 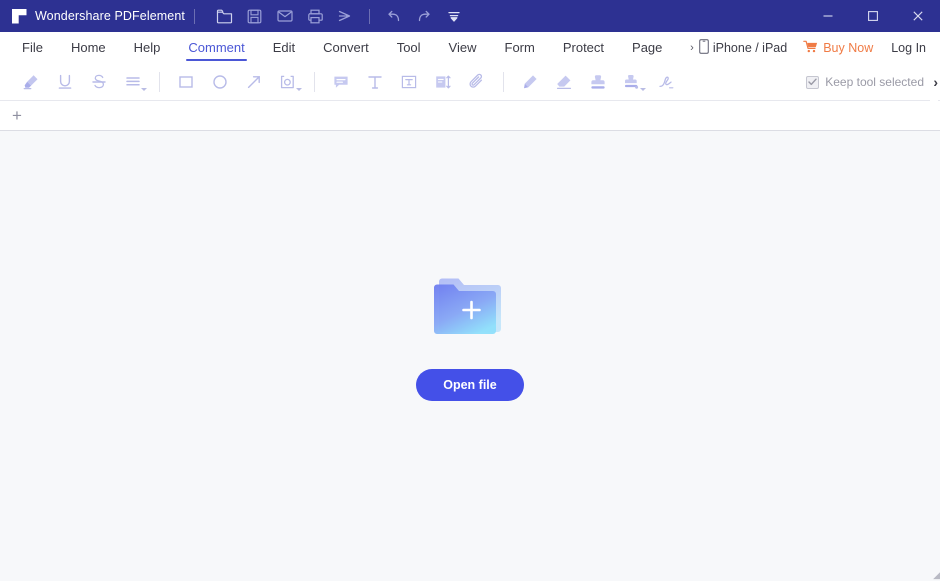 I want to click on shopping-cart-icon, so click(x=810, y=48).